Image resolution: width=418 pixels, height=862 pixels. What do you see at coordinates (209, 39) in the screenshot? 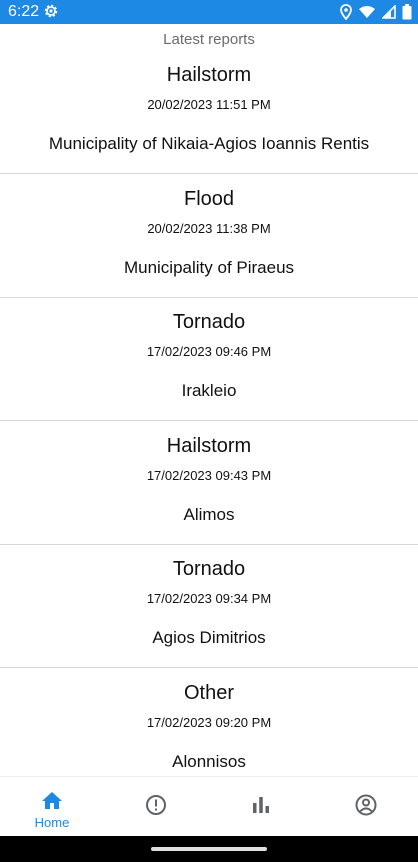
I see `page-title: Latest reports` at bounding box center [209, 39].